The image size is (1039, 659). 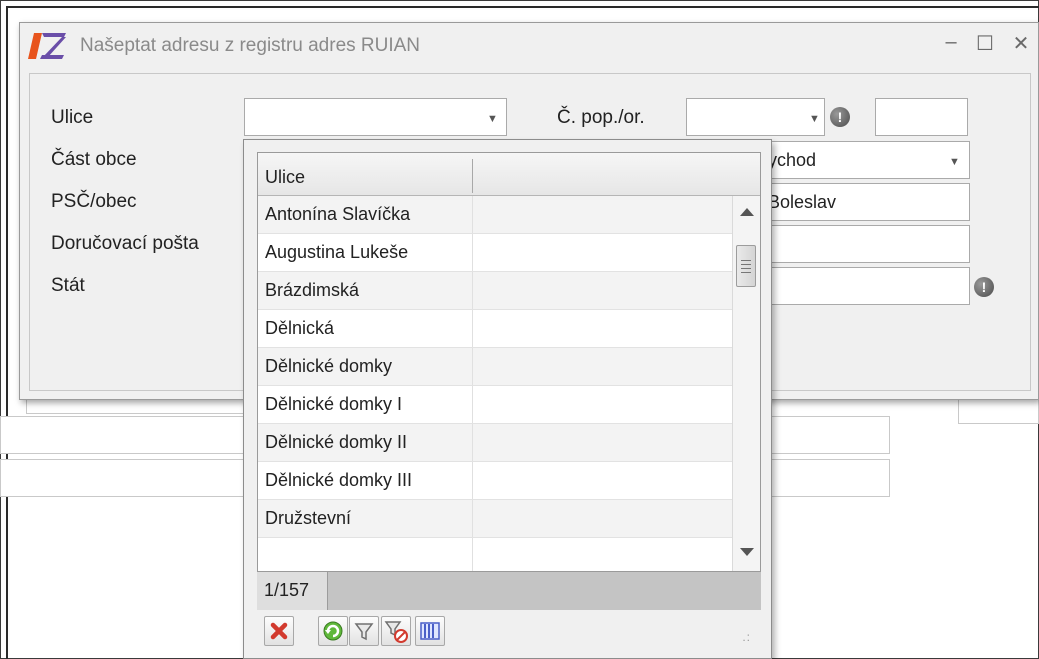 I want to click on list-item-label: Družstevní, so click(x=308, y=518).